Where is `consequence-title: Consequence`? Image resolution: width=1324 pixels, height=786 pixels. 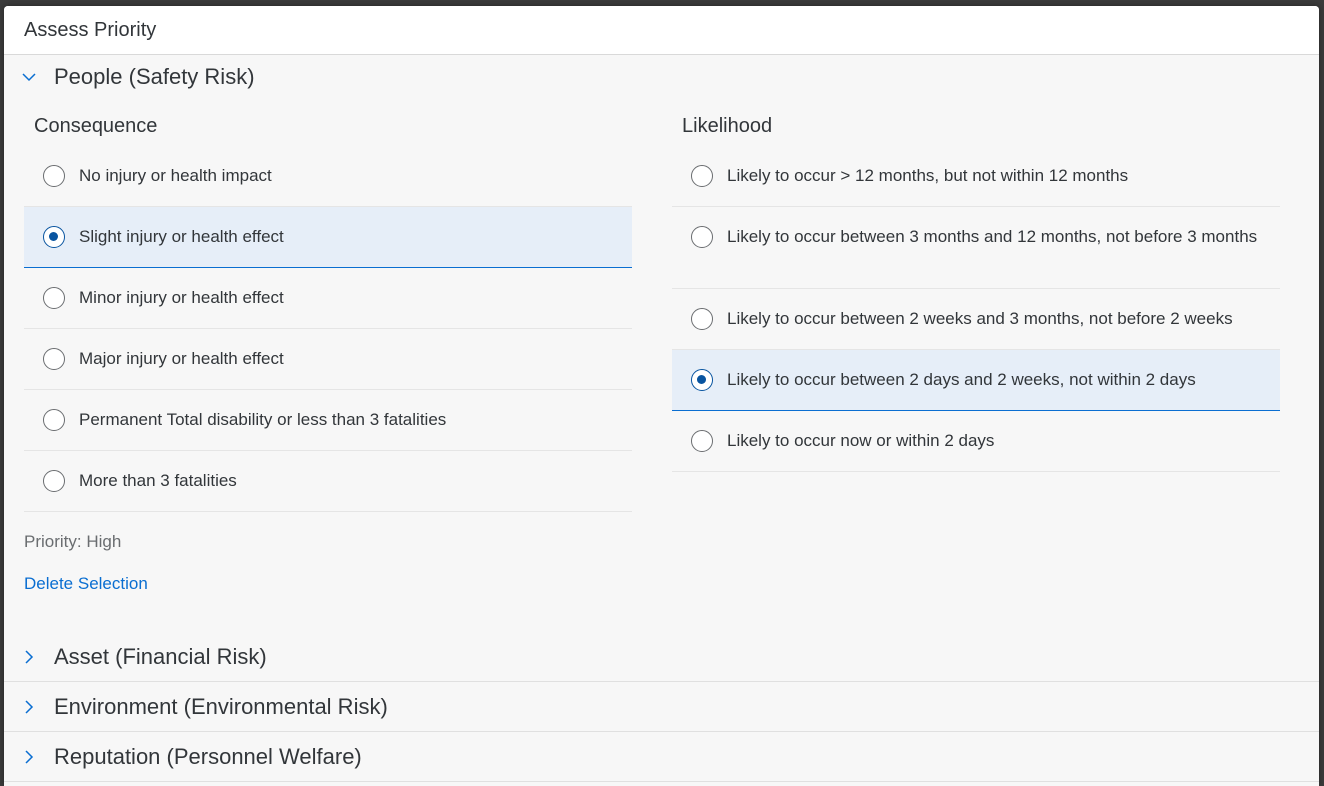
consequence-title: Consequence is located at coordinates (96, 126).